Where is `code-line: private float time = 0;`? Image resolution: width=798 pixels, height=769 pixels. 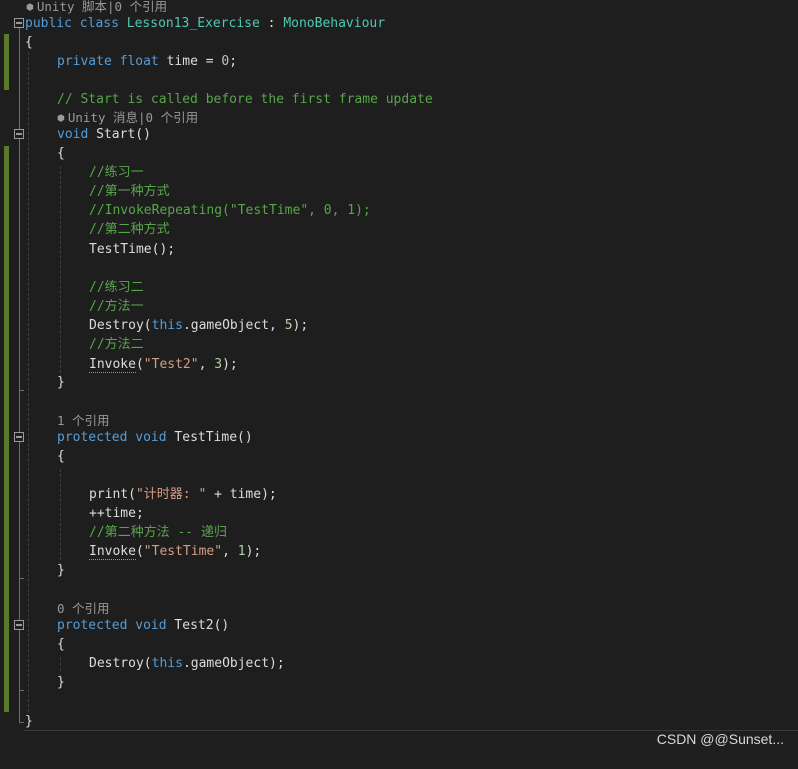
code-line: private float time = 0; is located at coordinates (399, 61).